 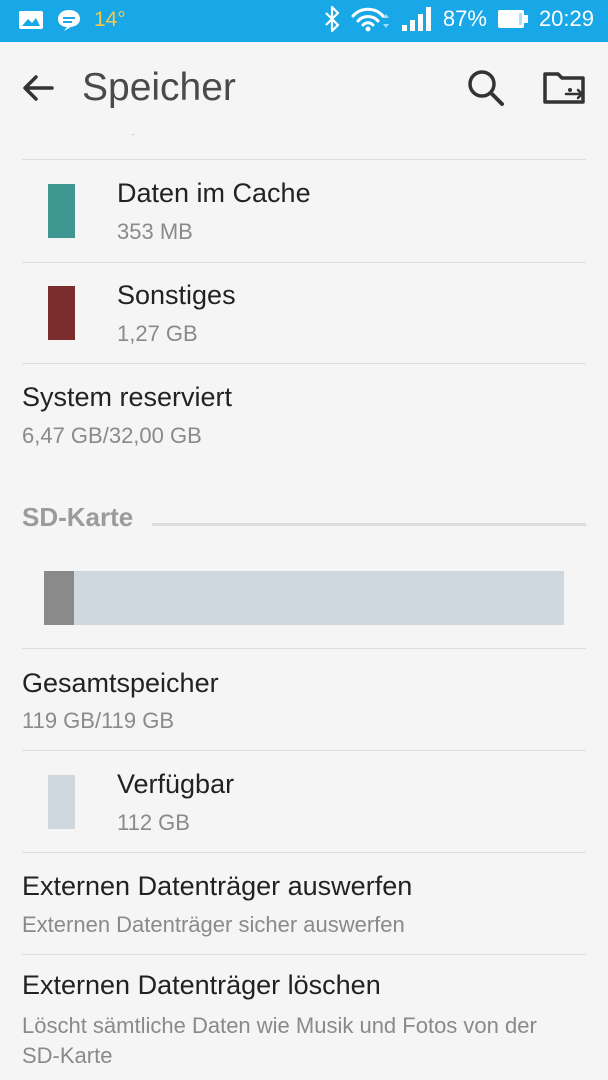 What do you see at coordinates (69, 20) in the screenshot?
I see `message-notification-icon` at bounding box center [69, 20].